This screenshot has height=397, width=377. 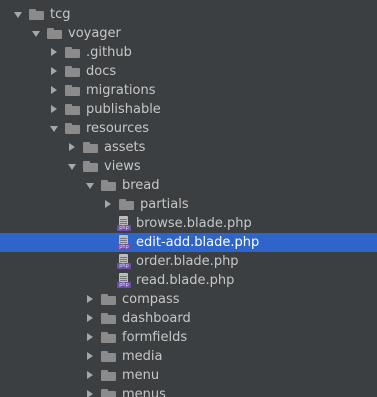 What do you see at coordinates (122, 166) in the screenshot?
I see `tree-item-label: views` at bounding box center [122, 166].